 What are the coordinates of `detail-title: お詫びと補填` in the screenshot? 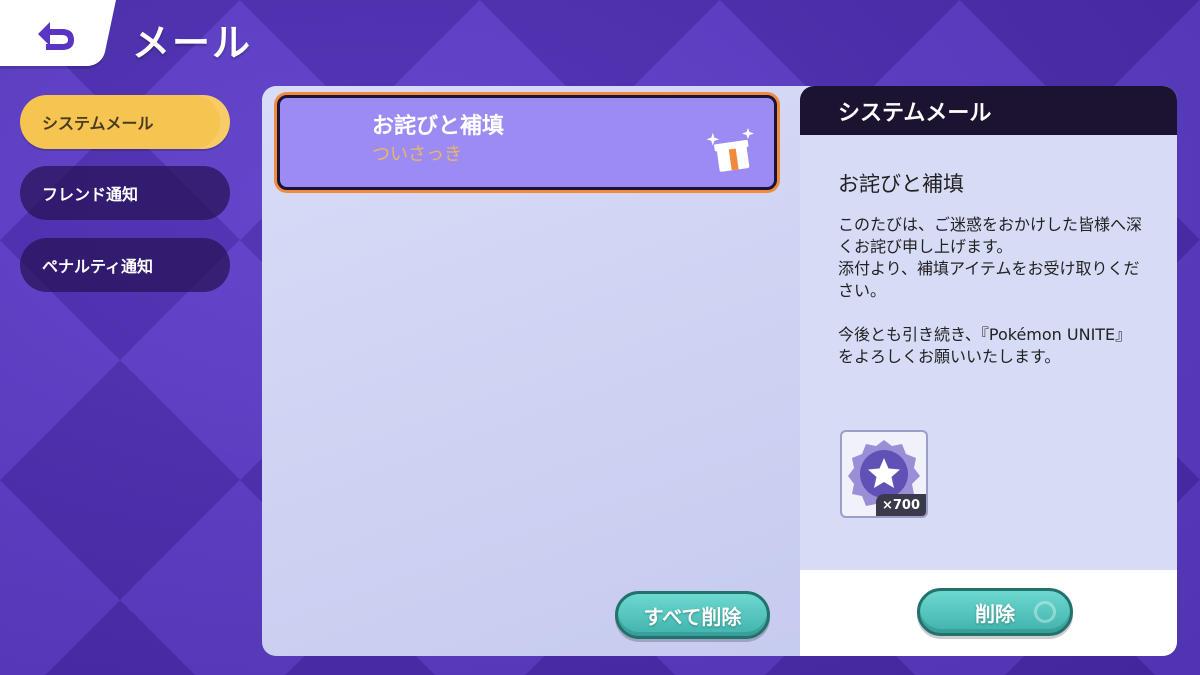 It's located at (901, 184).